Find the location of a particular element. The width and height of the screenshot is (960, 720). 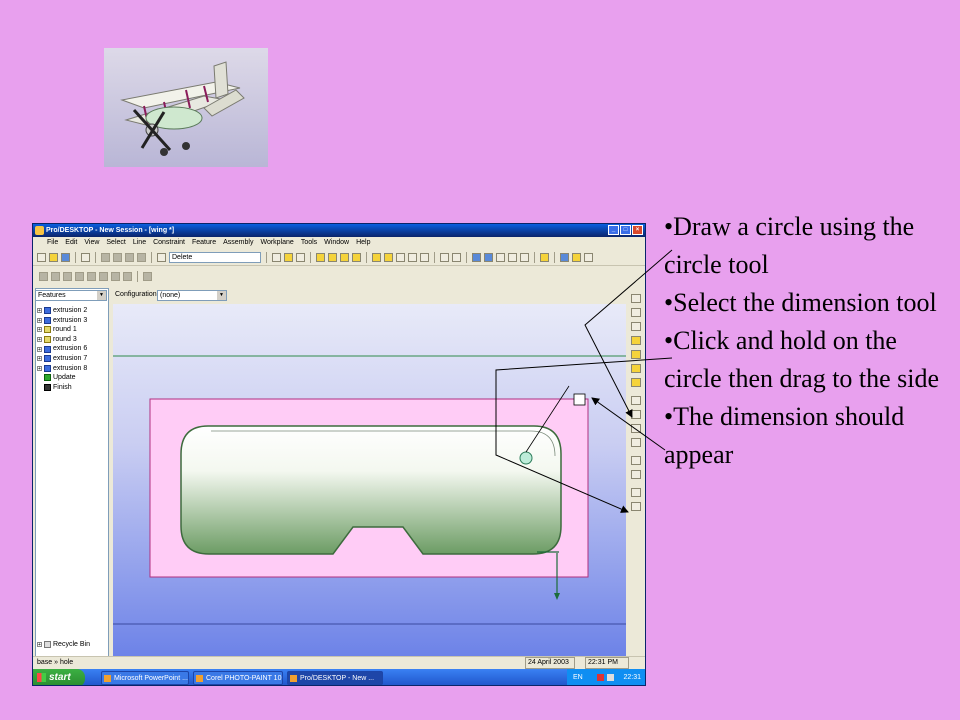

arrow-to-dimension-tool is located at coordinates (584, 435).